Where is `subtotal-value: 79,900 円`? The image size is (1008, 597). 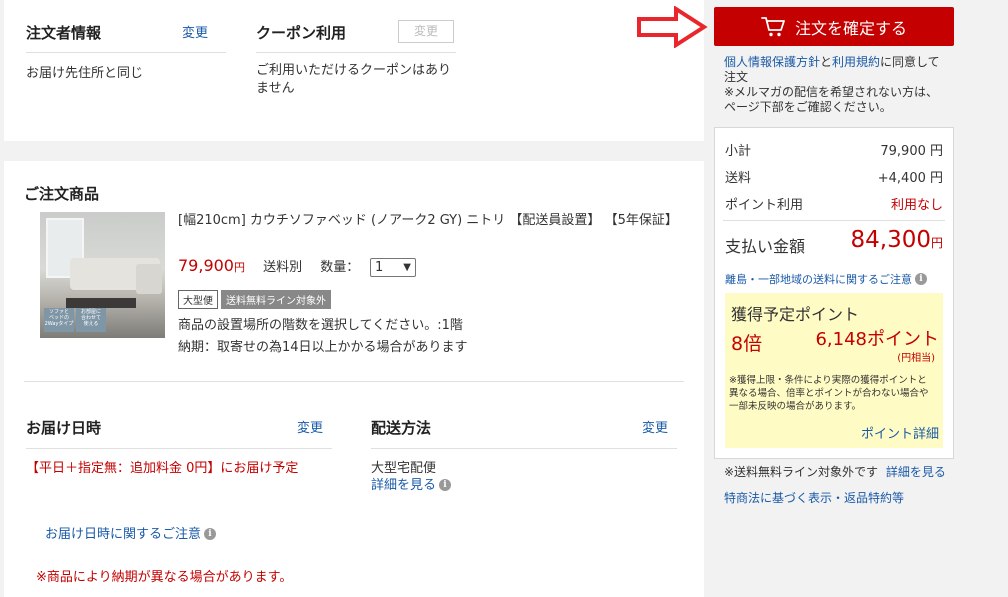 subtotal-value: 79,900 円 is located at coordinates (911, 151).